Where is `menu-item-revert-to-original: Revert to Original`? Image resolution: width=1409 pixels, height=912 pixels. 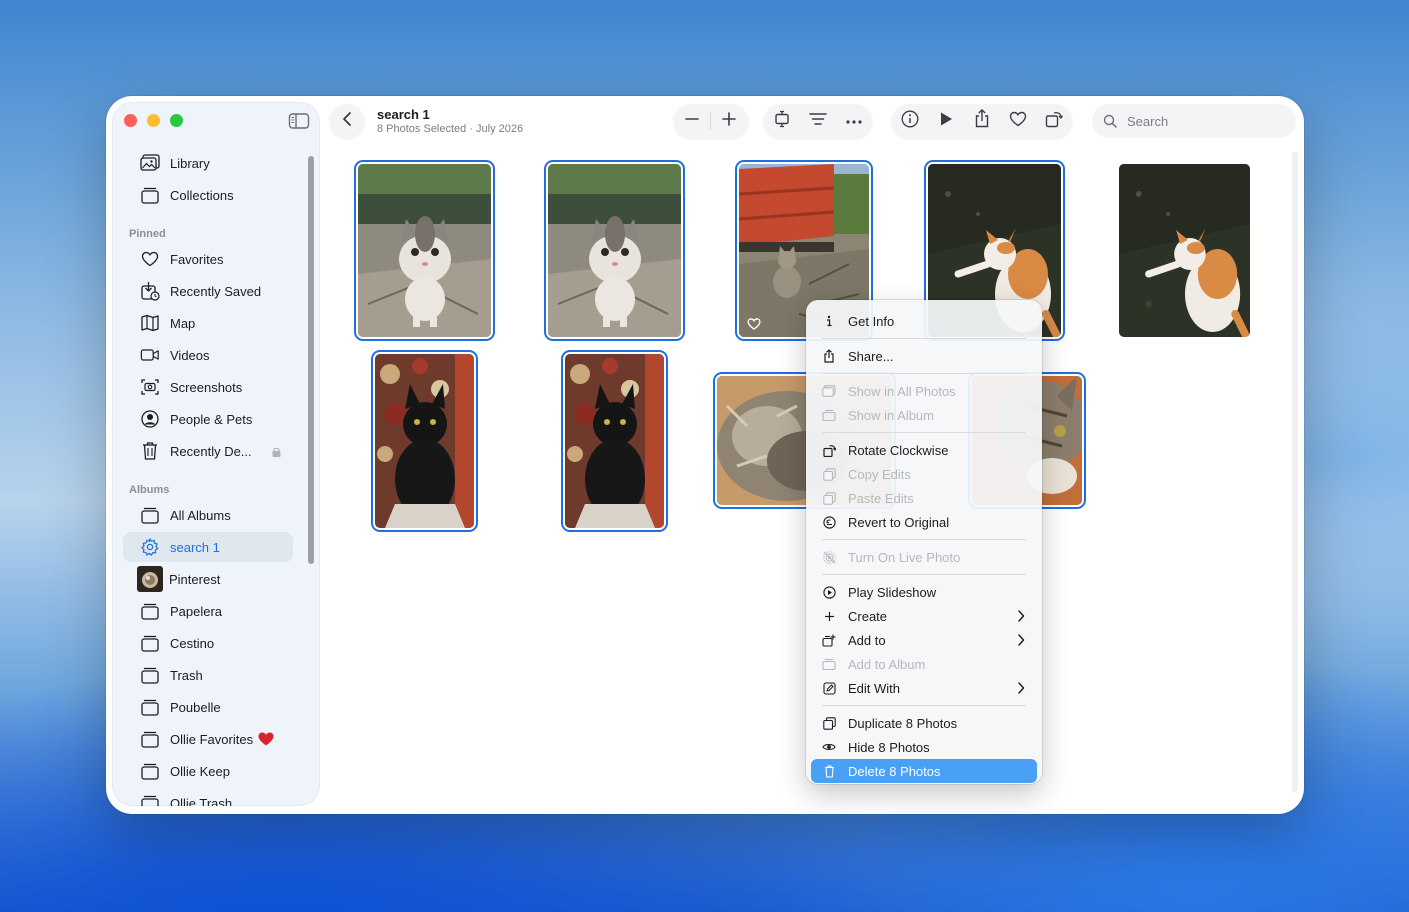
menu-item-revert-to-original: Revert to Original is located at coordinates (924, 522).